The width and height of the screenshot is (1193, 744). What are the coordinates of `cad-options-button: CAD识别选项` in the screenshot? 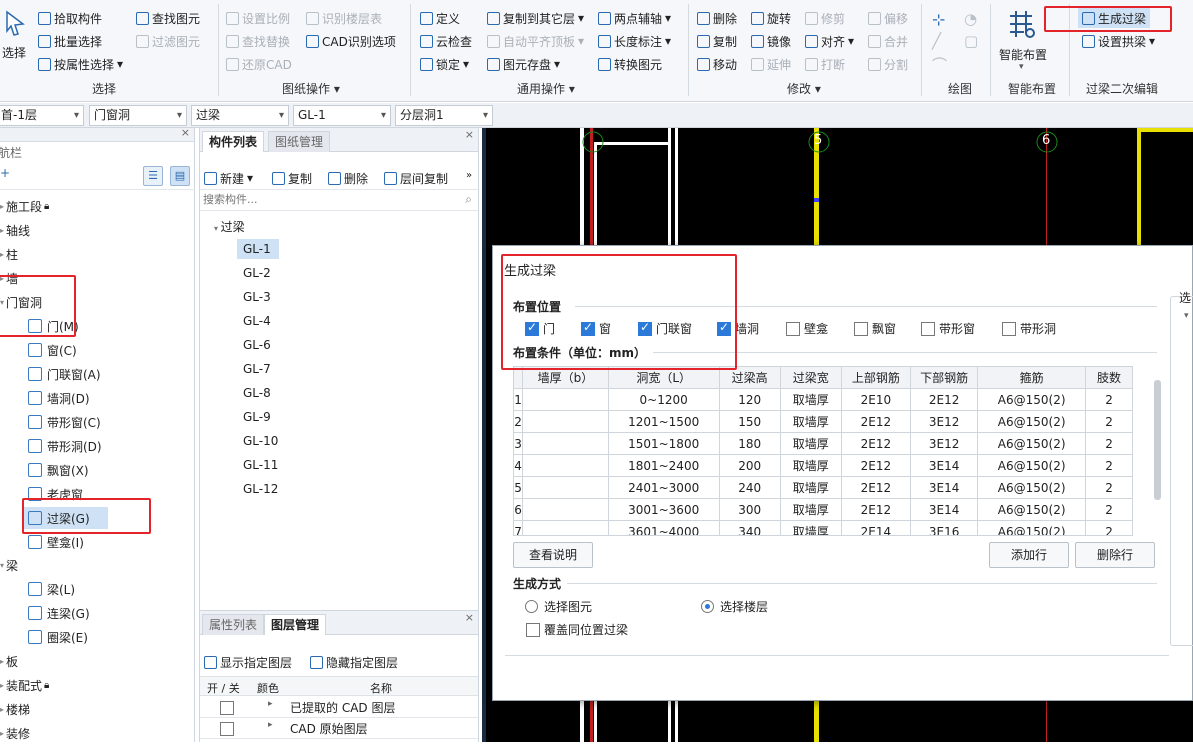 It's located at (351, 41).